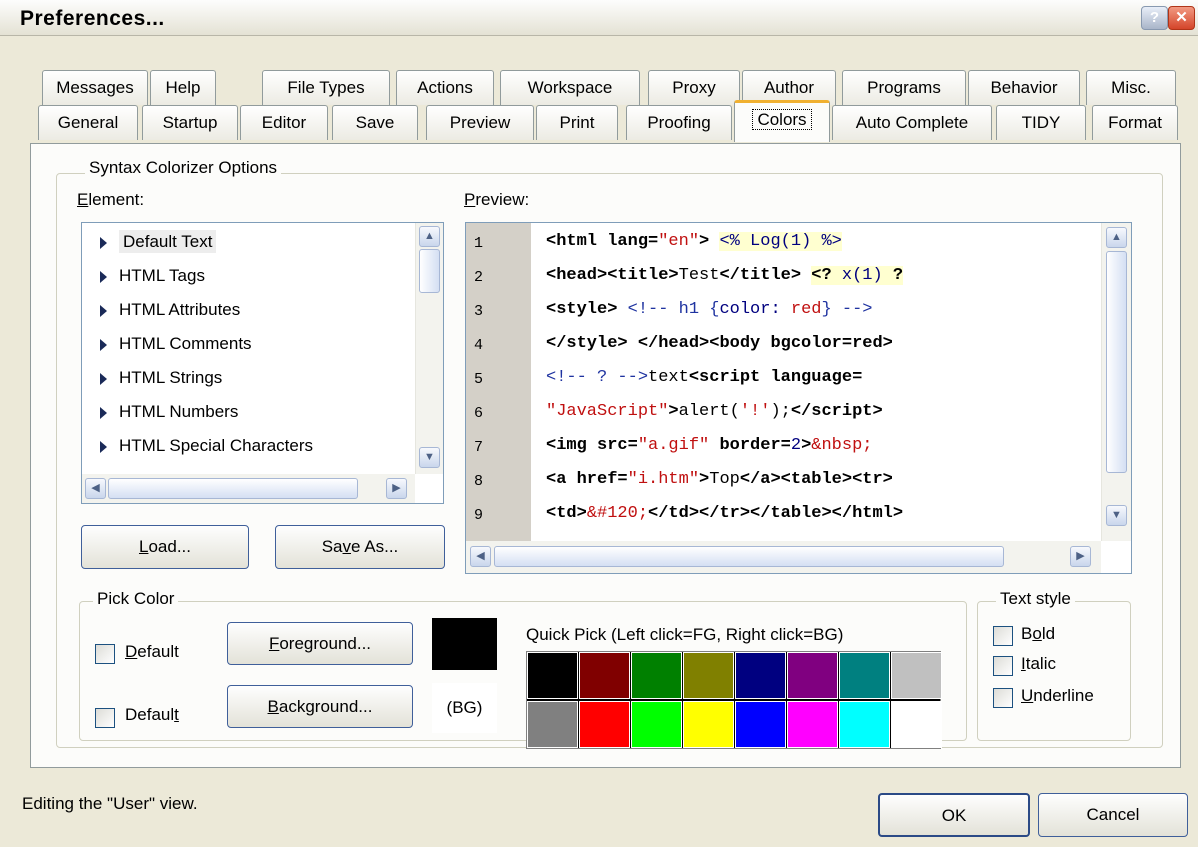  Describe the element at coordinates (782, 121) in the screenshot. I see `tab-colors: Colors` at that location.